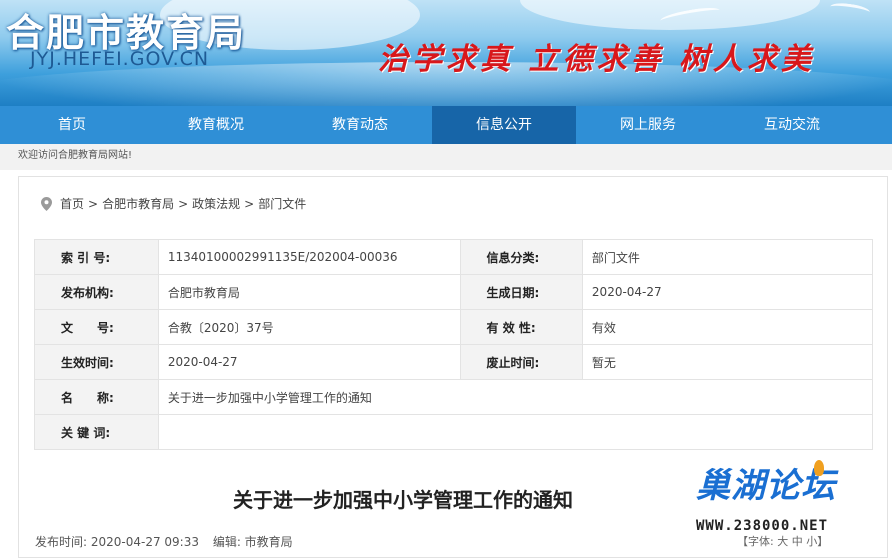  I want to click on validity-label: 有 效 性:, so click(521, 327).